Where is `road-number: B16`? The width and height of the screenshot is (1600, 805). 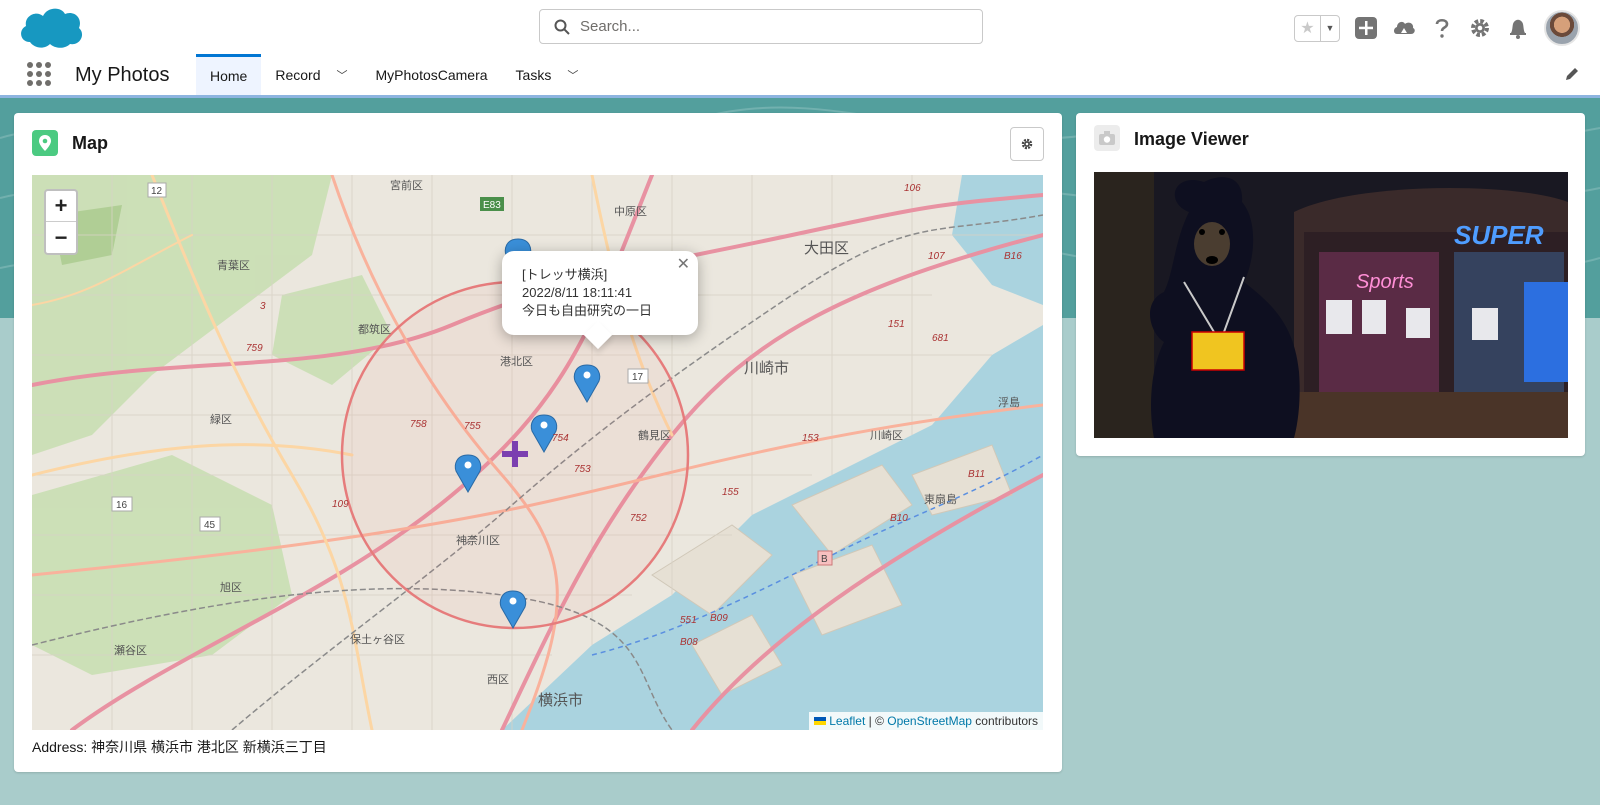
road-number: B16 is located at coordinates (1013, 256).